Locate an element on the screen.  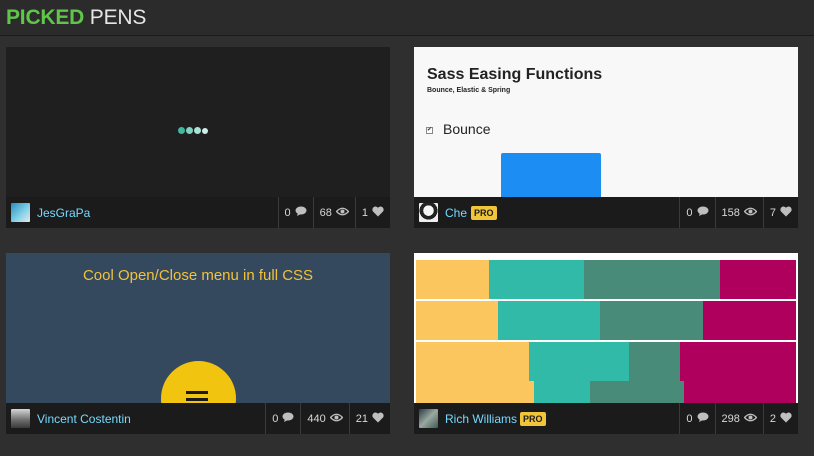
title-rest: PENS is located at coordinates (118, 17).